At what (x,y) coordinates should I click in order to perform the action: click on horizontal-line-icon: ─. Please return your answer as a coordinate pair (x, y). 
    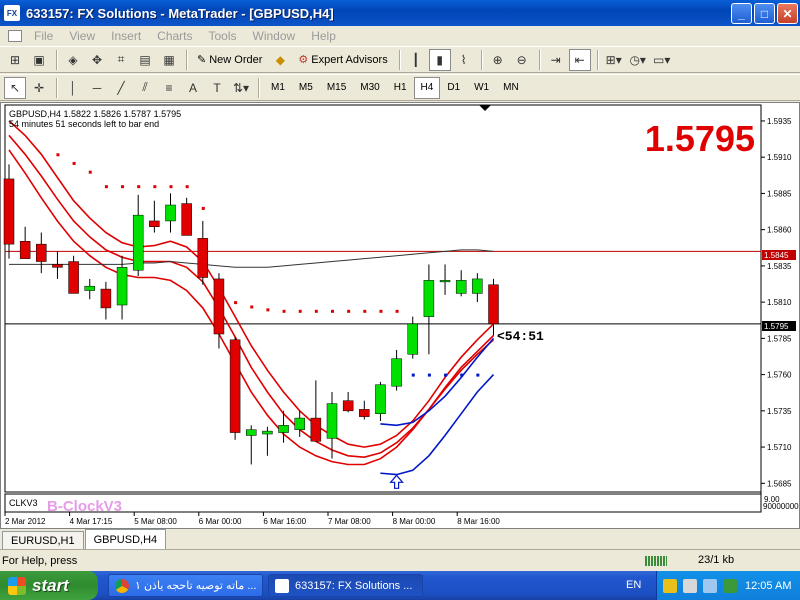
    Looking at the image, I should click on (97, 88).